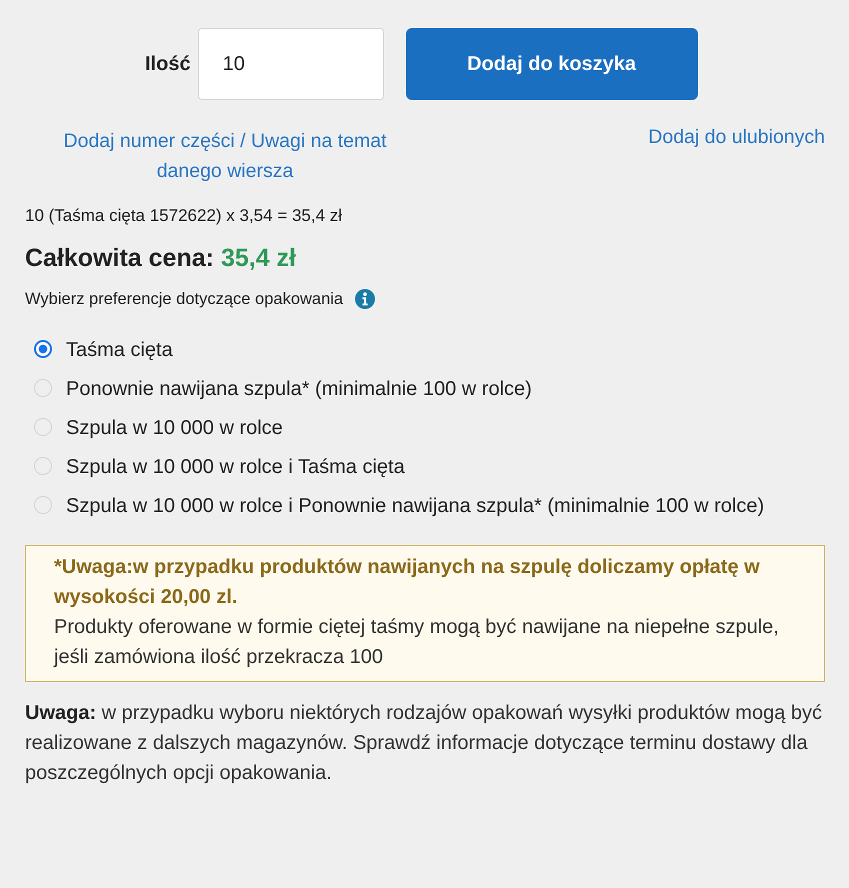 The image size is (849, 888). Describe the element at coordinates (225, 156) in the screenshot. I see `part-number-link: Dodaj numer części / Uwagi na temat danego wiersza` at that location.